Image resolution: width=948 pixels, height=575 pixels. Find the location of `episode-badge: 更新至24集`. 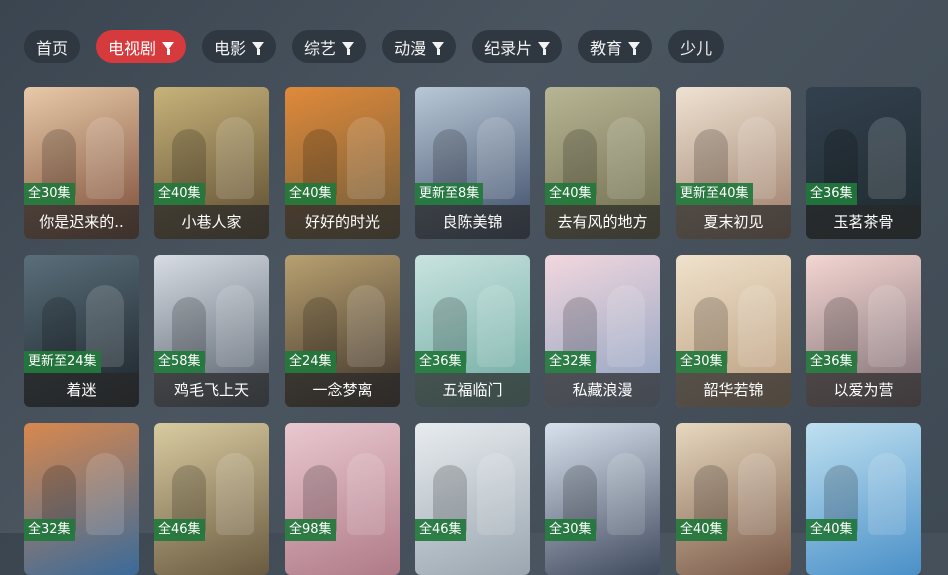

episode-badge: 更新至24集 is located at coordinates (62, 362).